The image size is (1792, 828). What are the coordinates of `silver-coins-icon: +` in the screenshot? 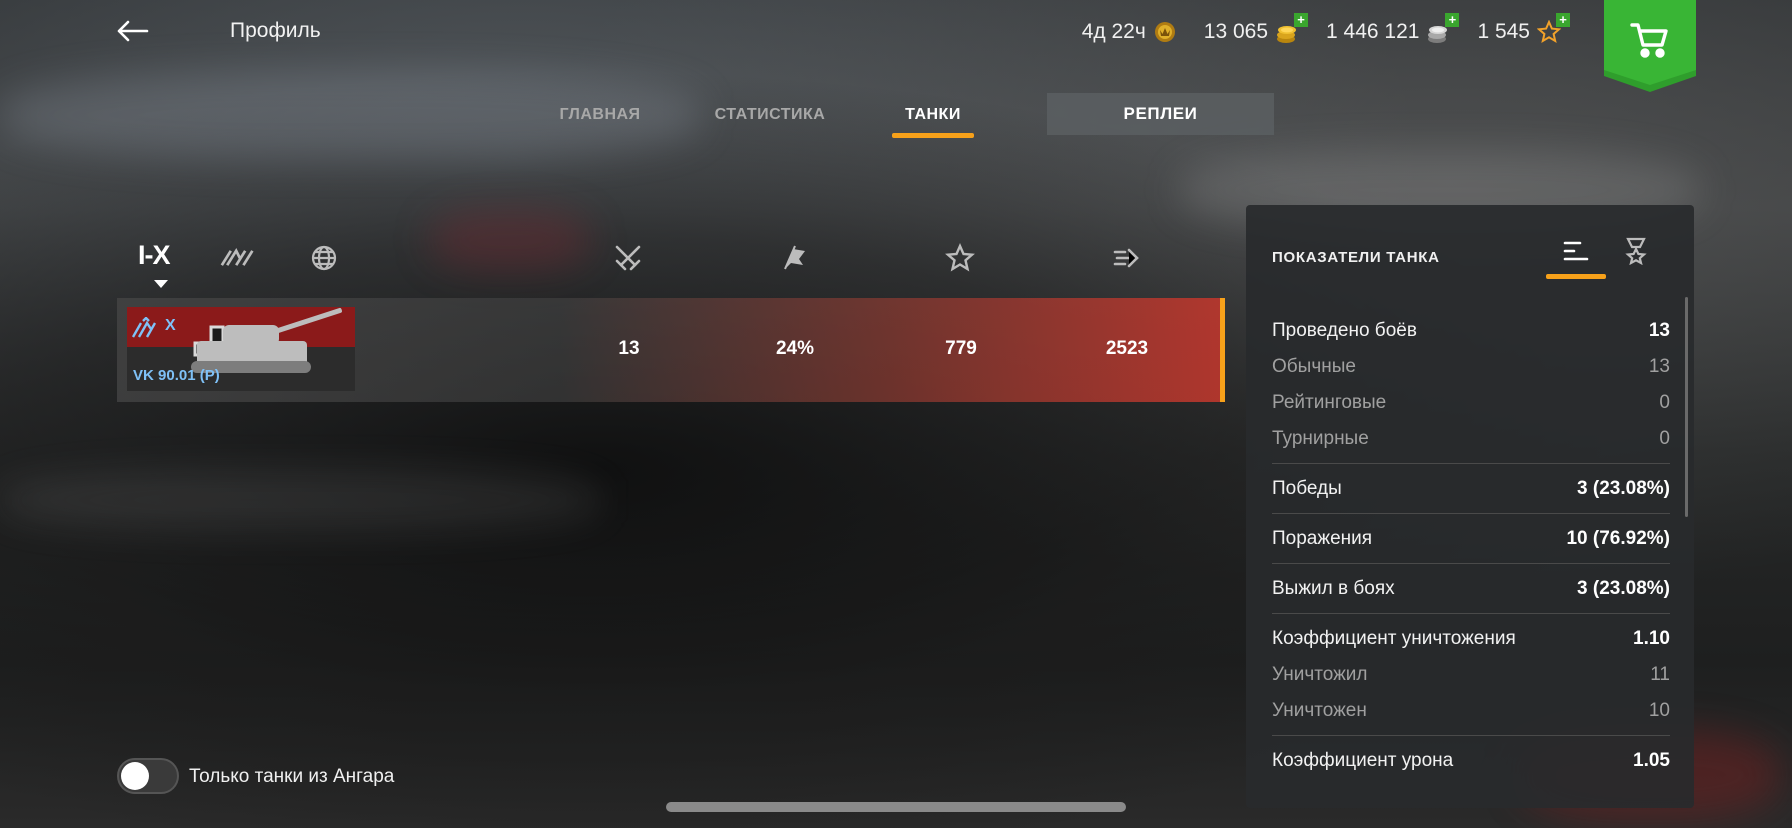 It's located at (1442, 29).